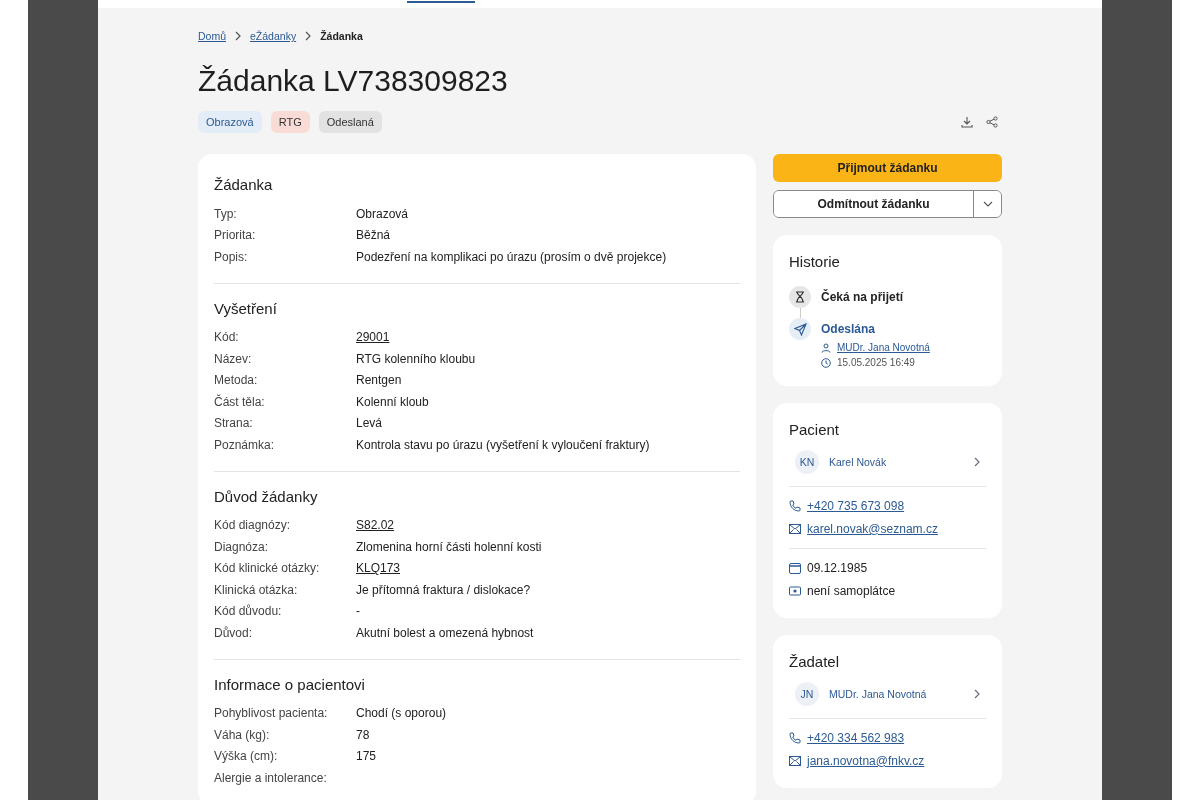 Image resolution: width=1200 pixels, height=800 pixels. What do you see at coordinates (851, 590) in the screenshot?
I see `contact-info: není samoplátce` at bounding box center [851, 590].